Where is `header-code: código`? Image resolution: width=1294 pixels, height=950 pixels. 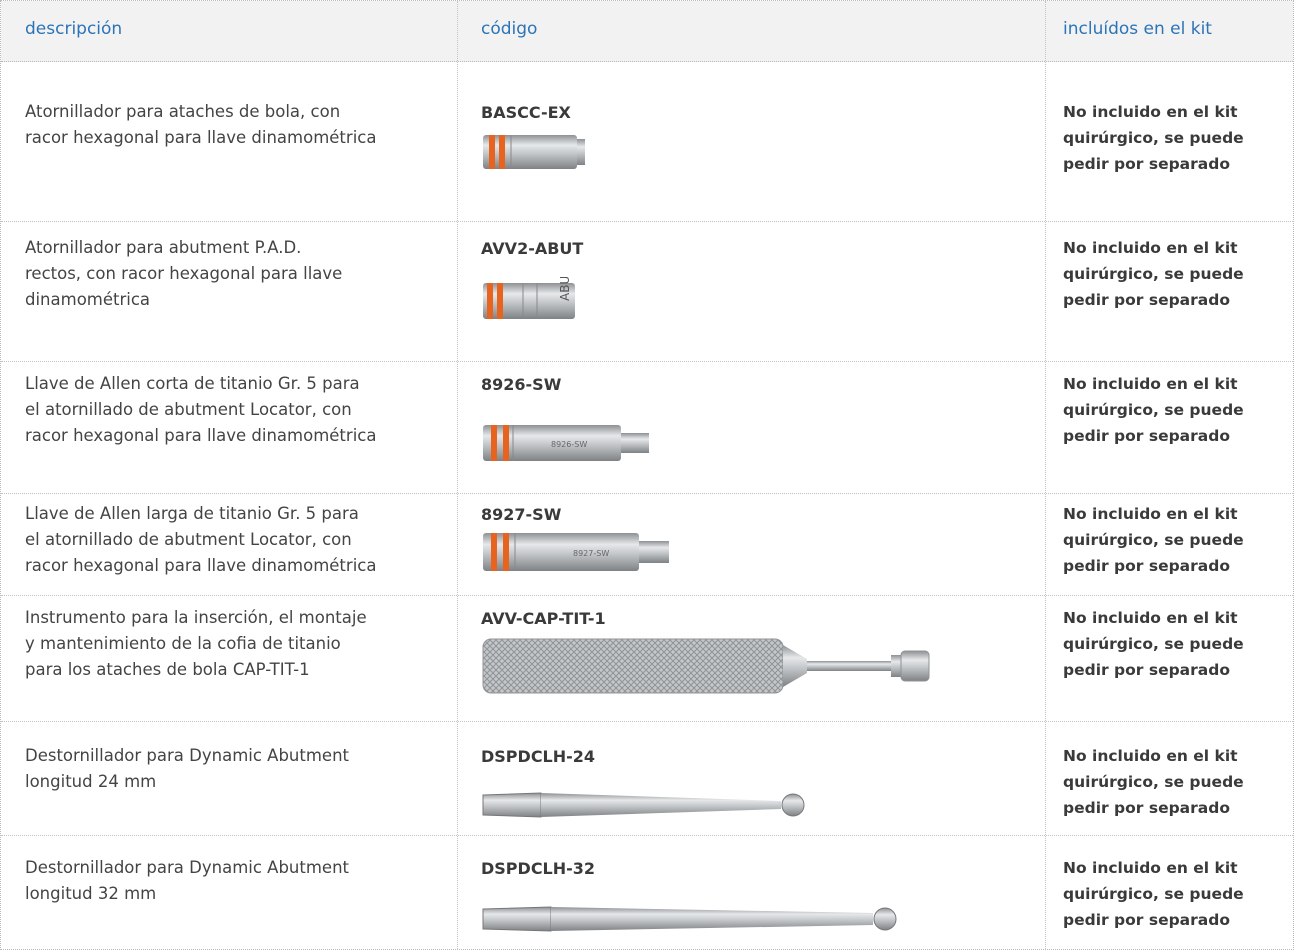 header-code: código is located at coordinates (509, 29).